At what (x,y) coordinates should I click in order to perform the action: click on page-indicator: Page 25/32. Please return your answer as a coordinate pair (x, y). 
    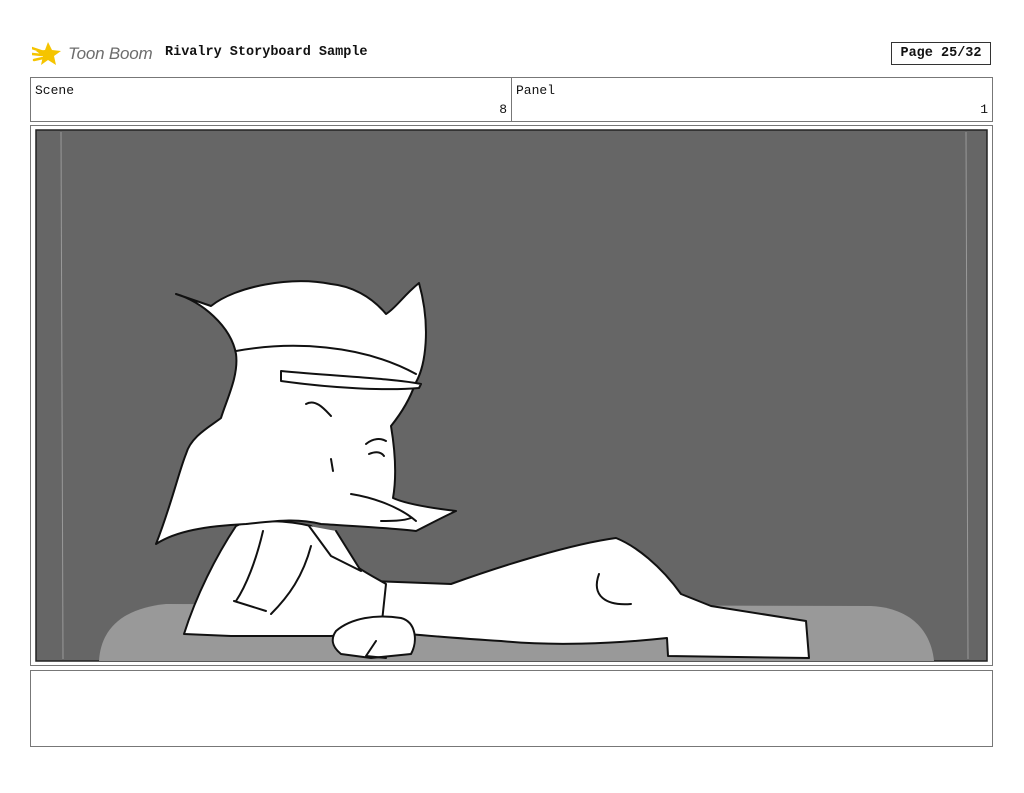
    Looking at the image, I should click on (941, 53).